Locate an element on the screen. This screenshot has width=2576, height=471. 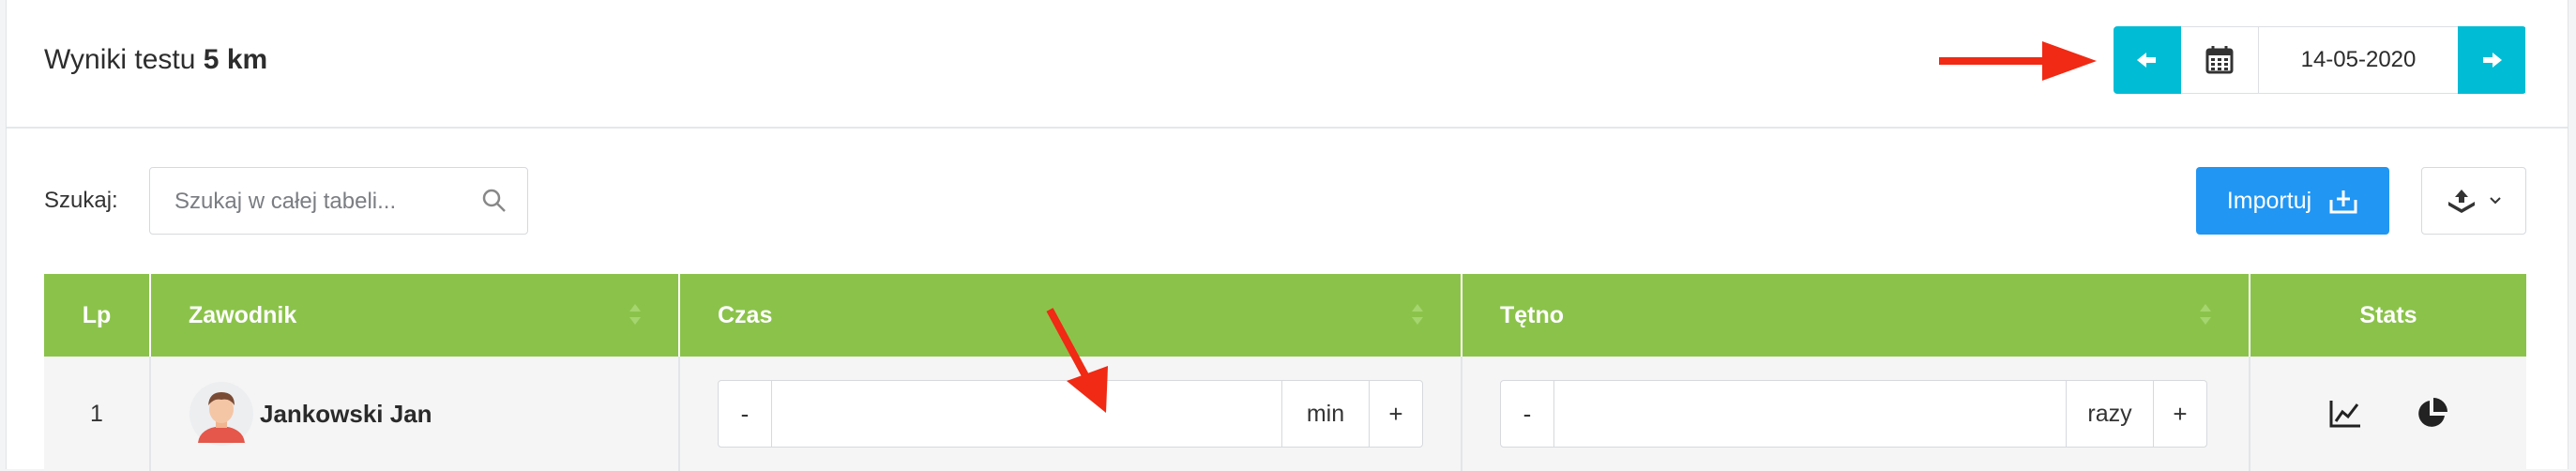
red-arrow-annotation-right is located at coordinates (2018, 61).